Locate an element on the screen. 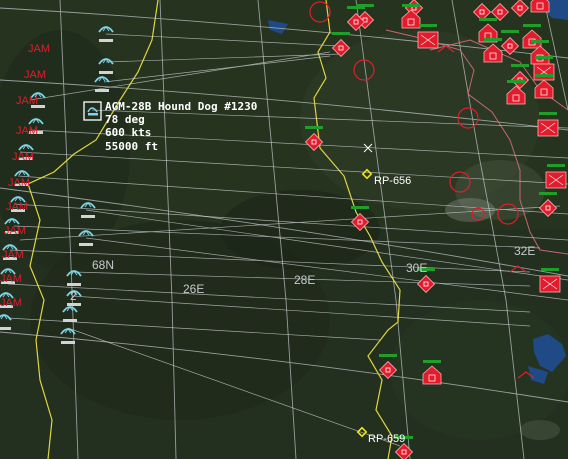  grid-label-lon: 32E is located at coordinates (524, 251).